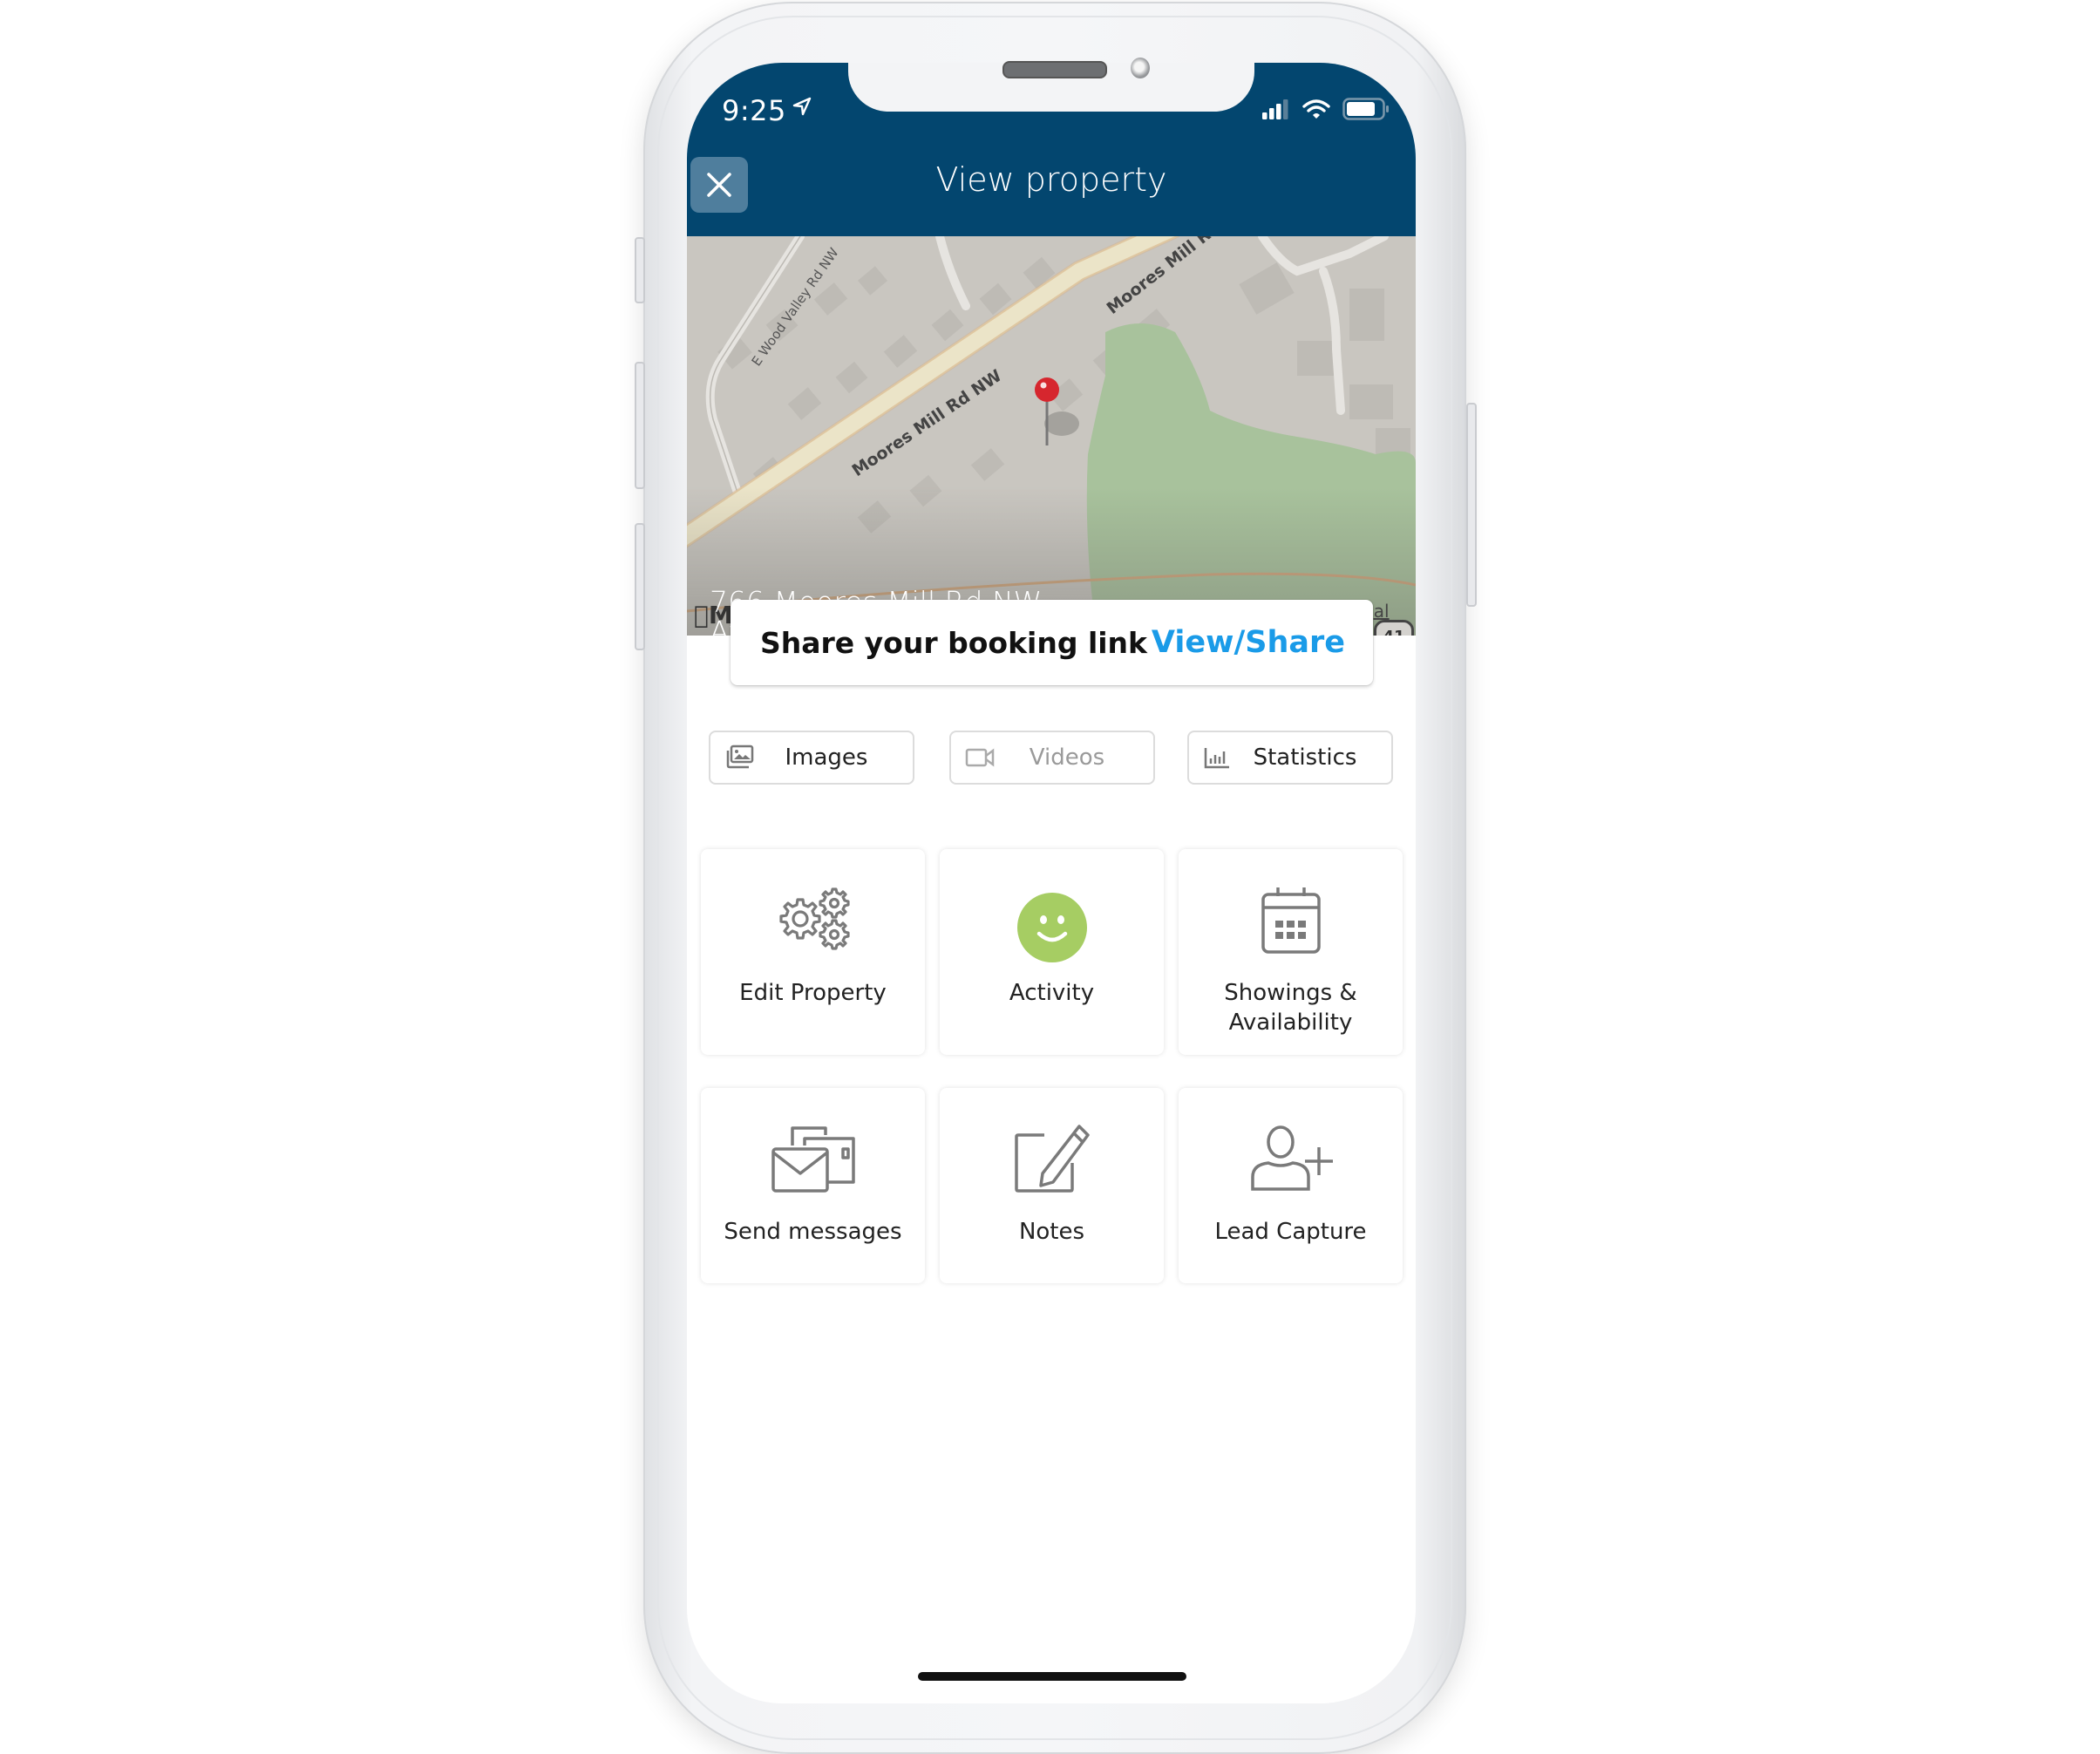 This screenshot has height=1754, width=2100. Describe the element at coordinates (1305, 757) in the screenshot. I see `statistics-label: Statistics` at that location.